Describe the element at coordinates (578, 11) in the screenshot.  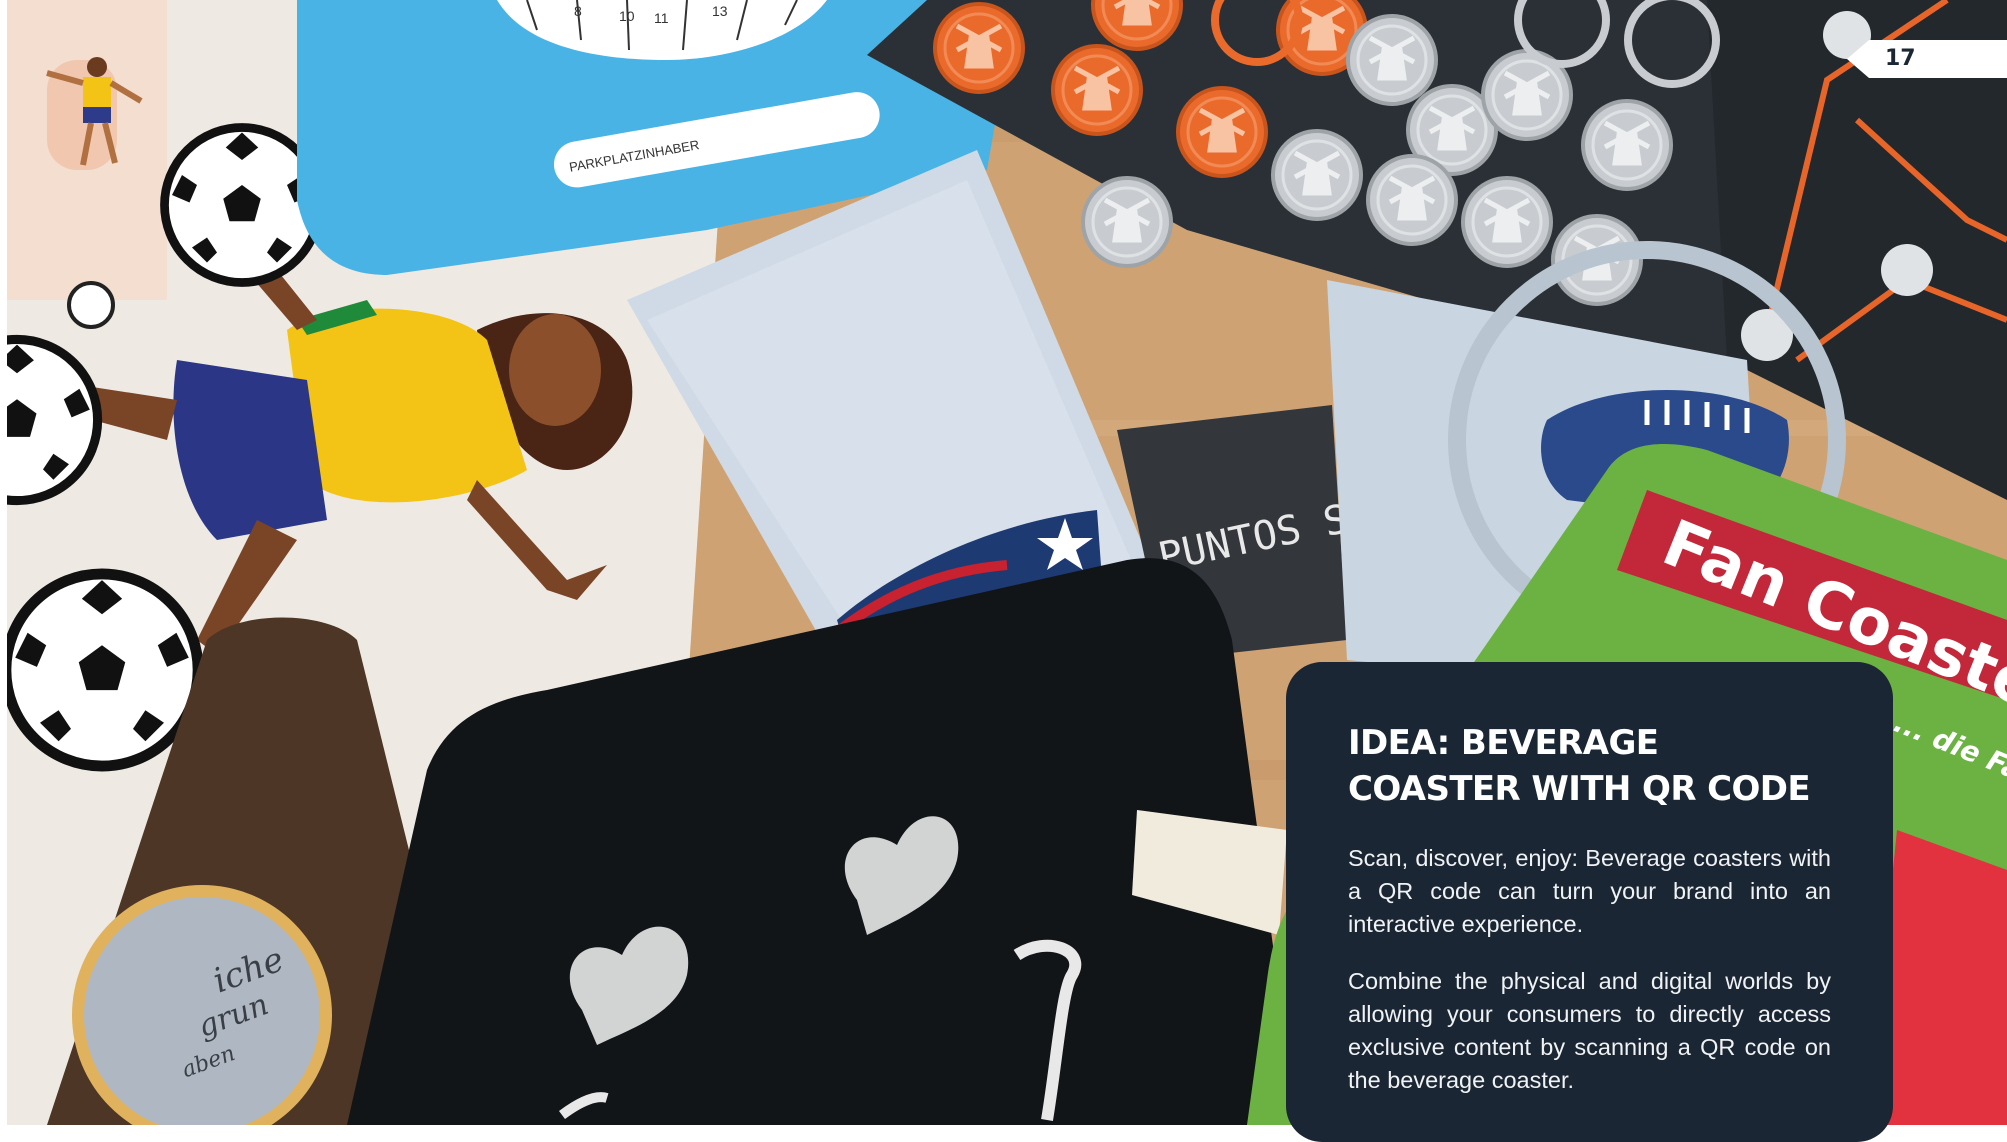
I see `dial-number-8: 8` at that location.